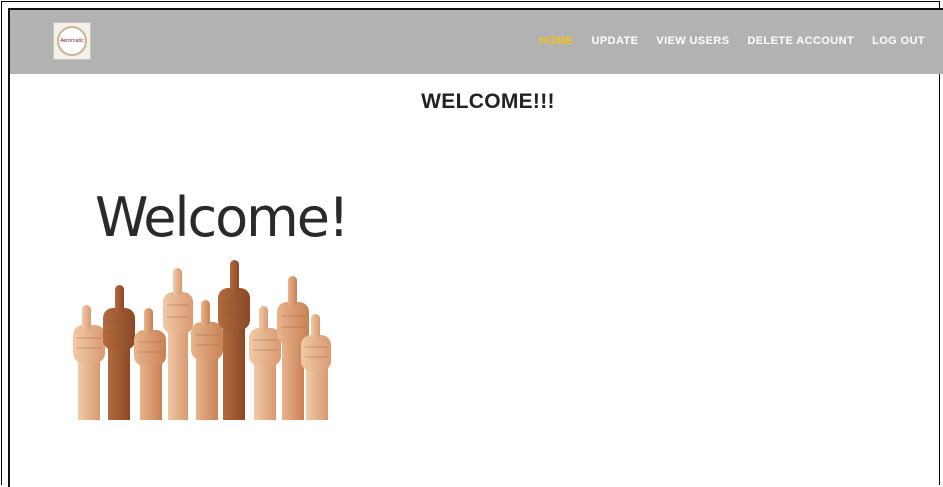 This screenshot has width=943, height=487. I want to click on nav-item-log-out: LOG OUT, so click(898, 41).